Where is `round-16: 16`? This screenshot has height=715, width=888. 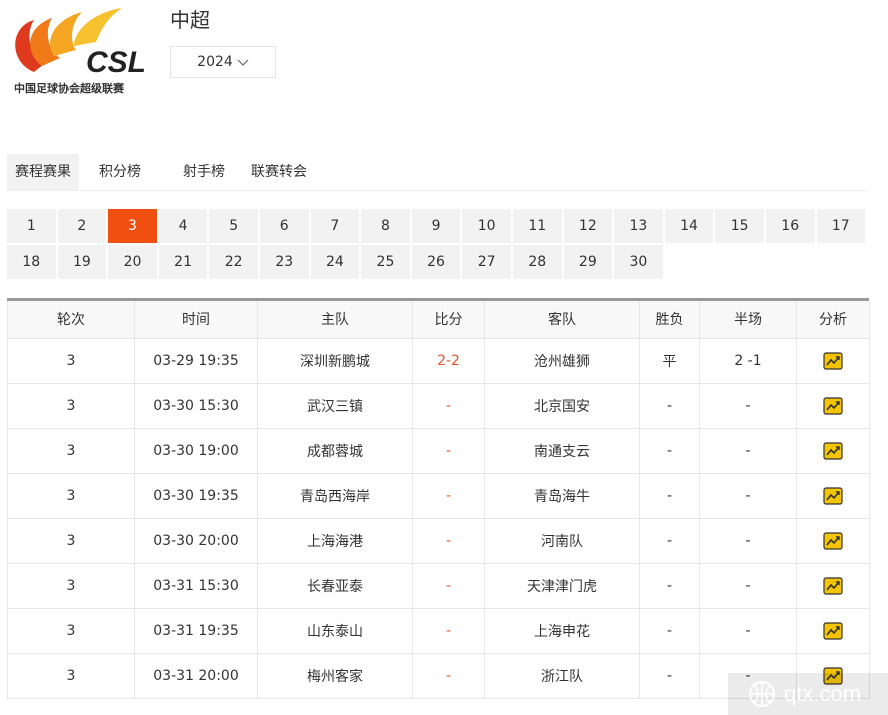 round-16: 16 is located at coordinates (790, 226).